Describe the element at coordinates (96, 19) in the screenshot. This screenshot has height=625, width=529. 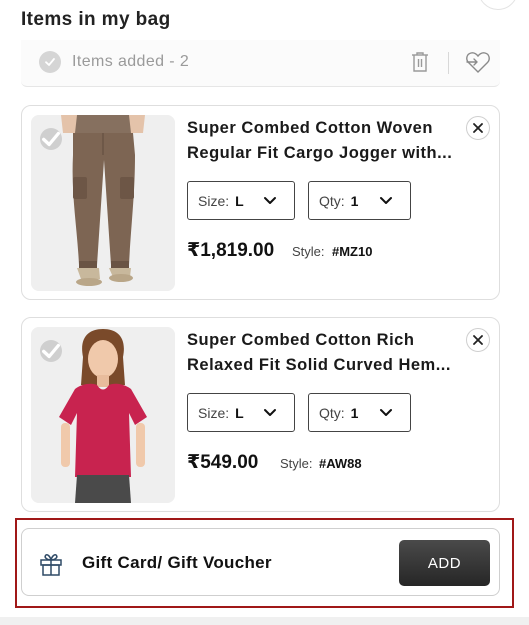
I see `page-title: Items in my bag` at that location.